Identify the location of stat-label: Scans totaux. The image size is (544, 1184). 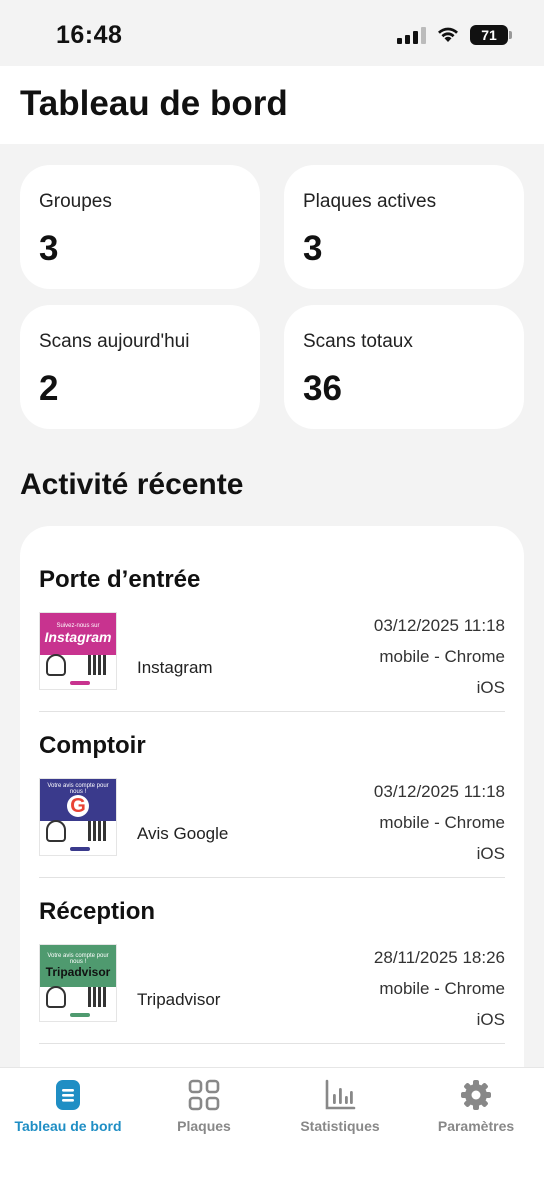
(358, 341).